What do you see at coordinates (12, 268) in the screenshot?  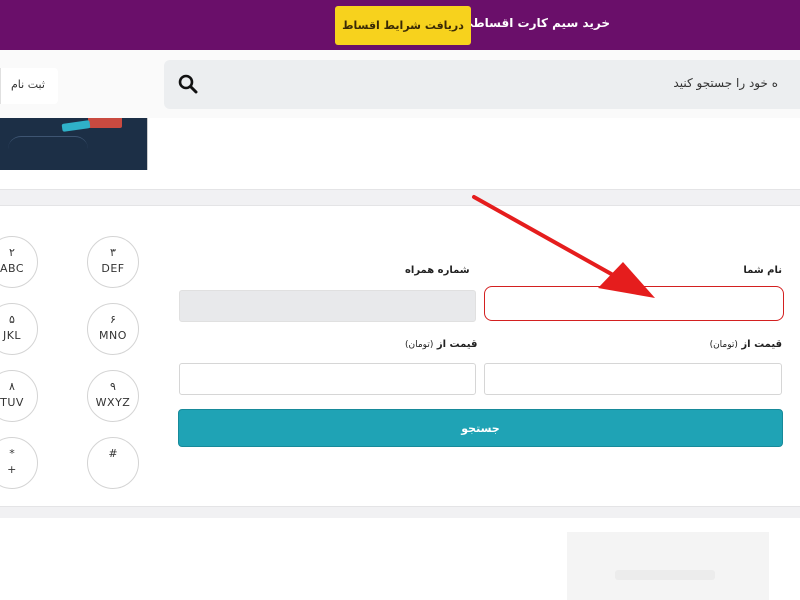 I see `key-letters: ABC` at bounding box center [12, 268].